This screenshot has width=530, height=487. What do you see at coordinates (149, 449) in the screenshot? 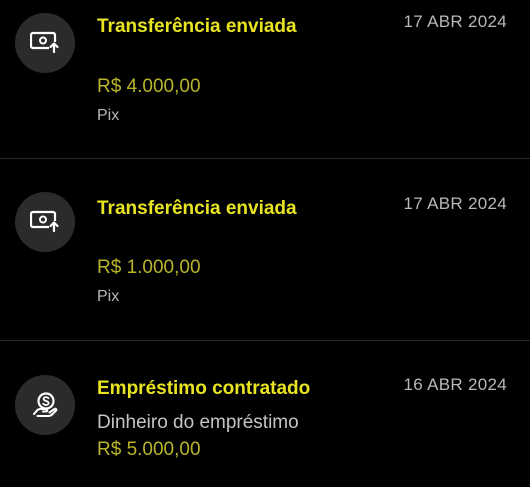
I see `transaction-amount: R$ 5.000,00` at bounding box center [149, 449].